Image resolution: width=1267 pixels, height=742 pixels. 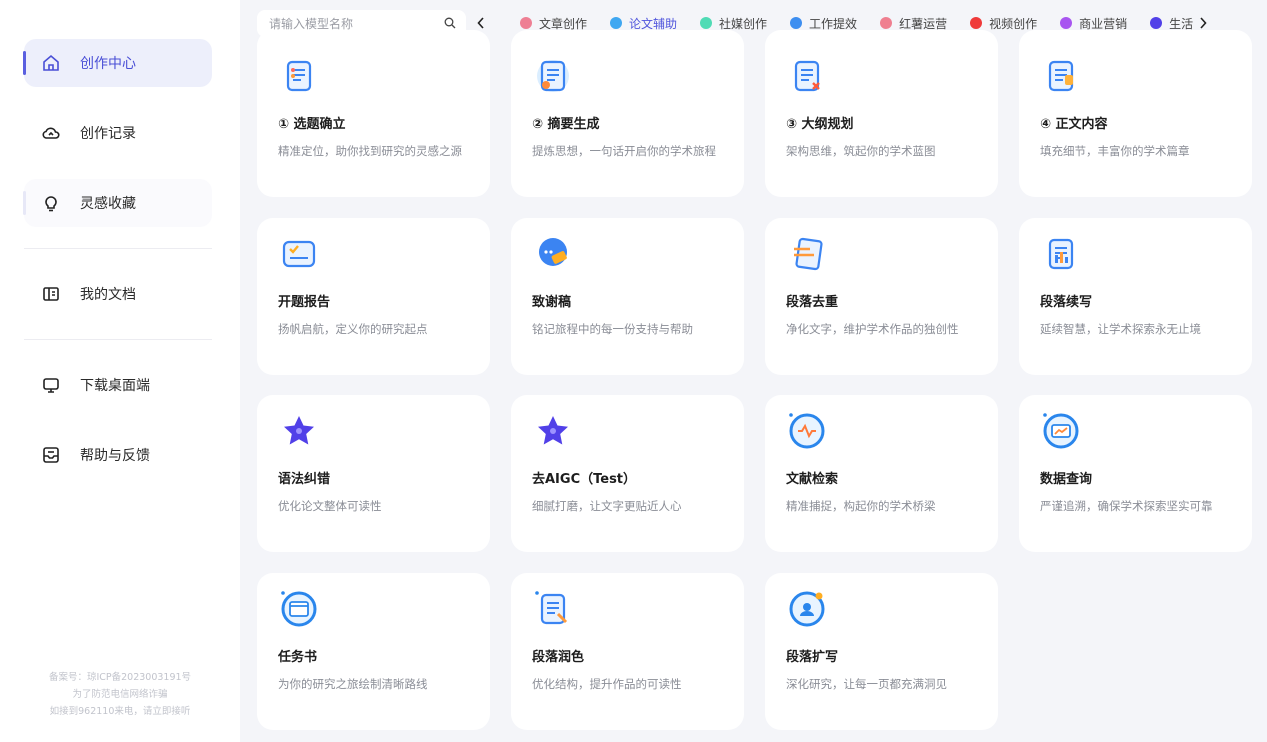 I want to click on tool-card-title: 数据查询, so click(x=1066, y=479).